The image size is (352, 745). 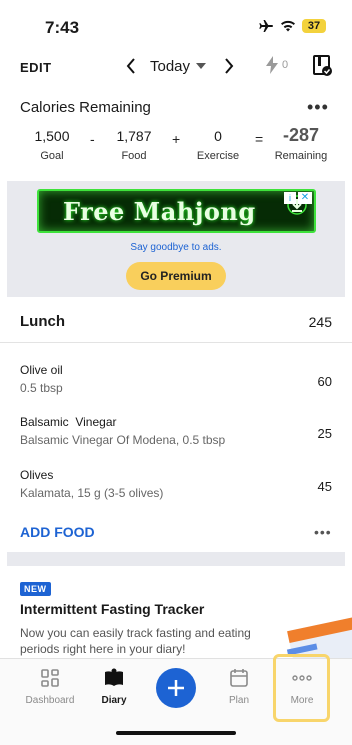 What do you see at coordinates (319, 637) in the screenshot?
I see `calendar-illustration-icon` at bounding box center [319, 637].